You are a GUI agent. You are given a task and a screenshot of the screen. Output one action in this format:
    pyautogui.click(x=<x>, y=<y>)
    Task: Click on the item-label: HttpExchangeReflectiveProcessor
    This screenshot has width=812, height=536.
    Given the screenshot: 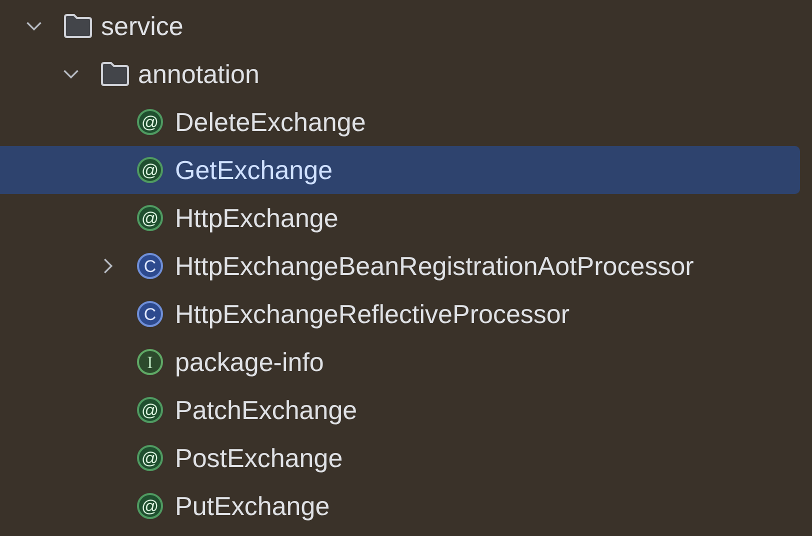 What is the action you would take?
    pyautogui.click(x=372, y=314)
    